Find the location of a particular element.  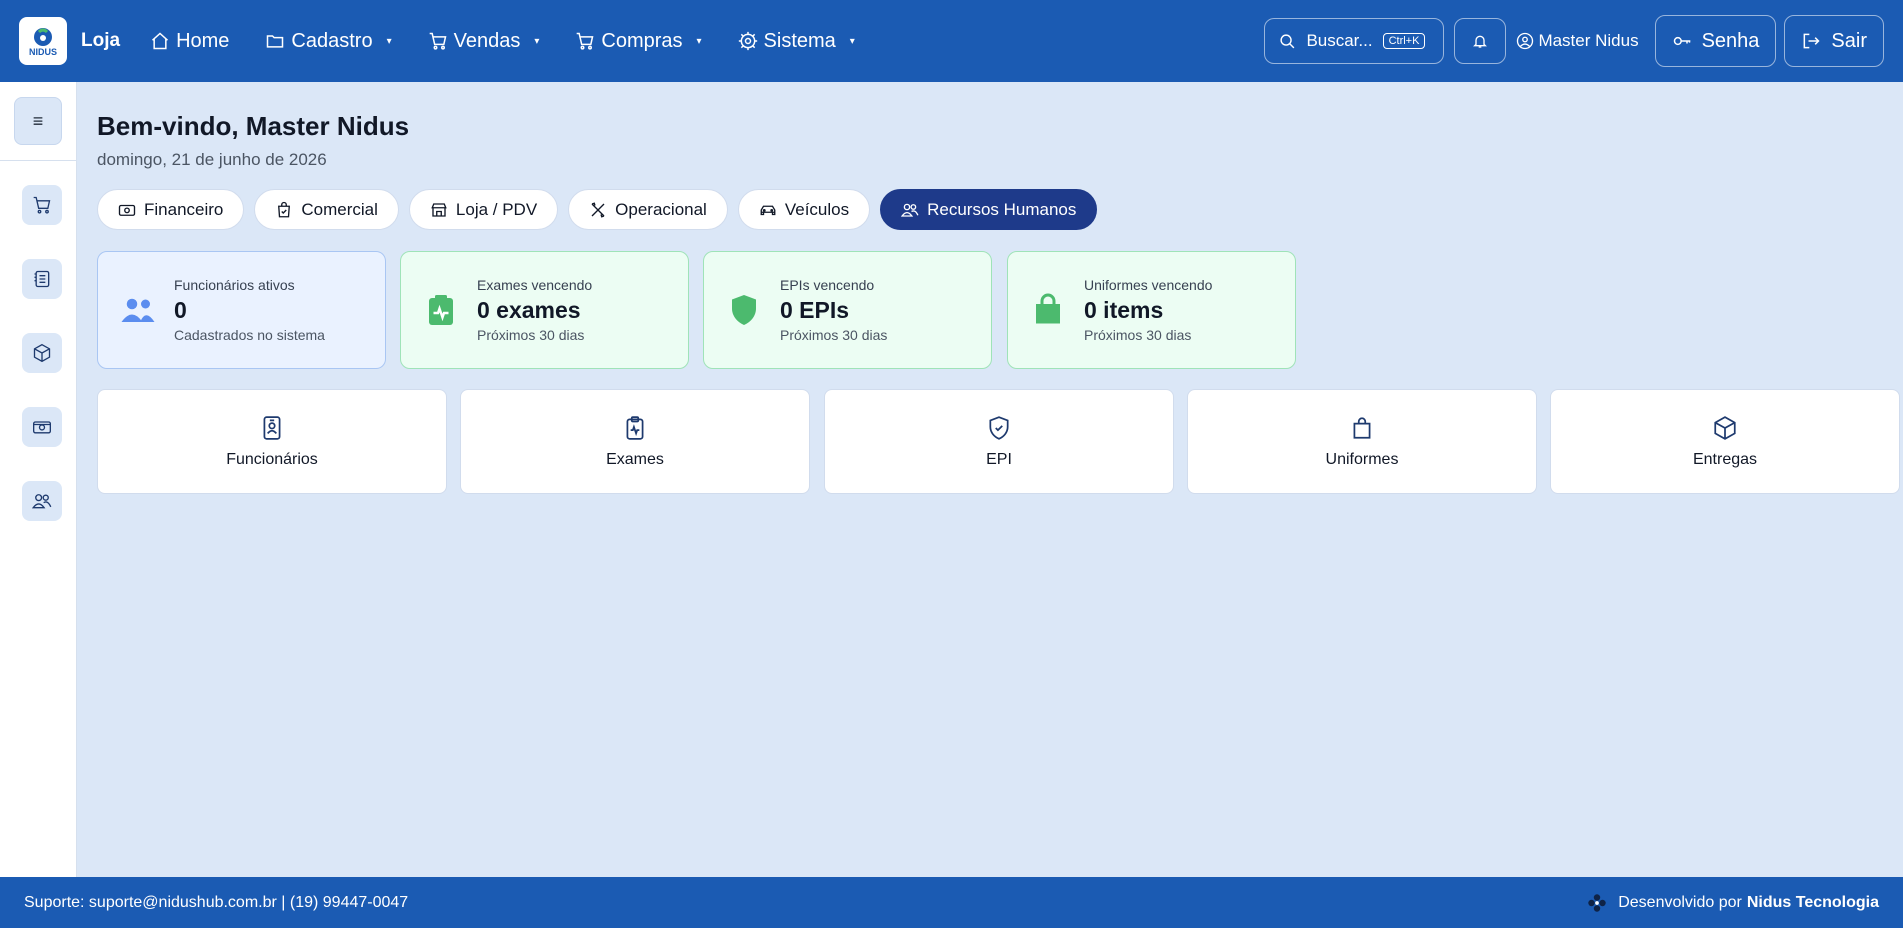

sidebar-item-rh is located at coordinates (42, 501).